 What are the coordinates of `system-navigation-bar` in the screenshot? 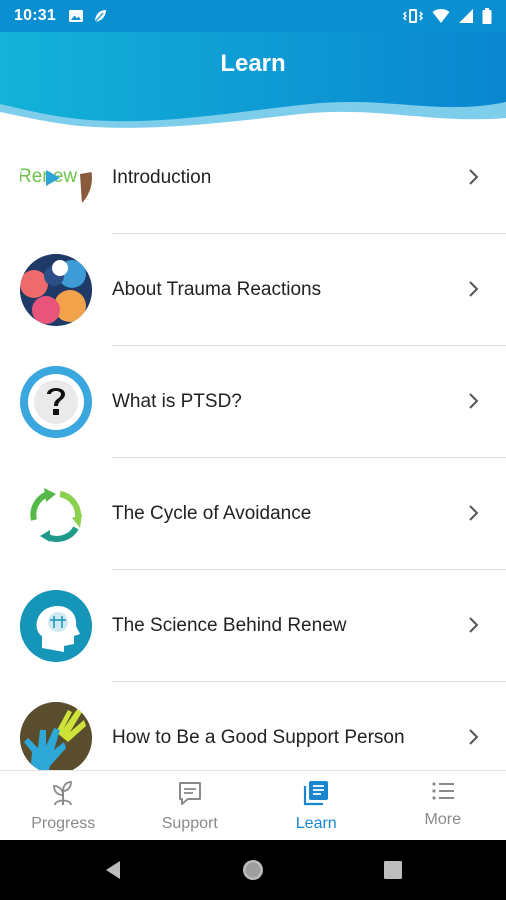 It's located at (253, 870).